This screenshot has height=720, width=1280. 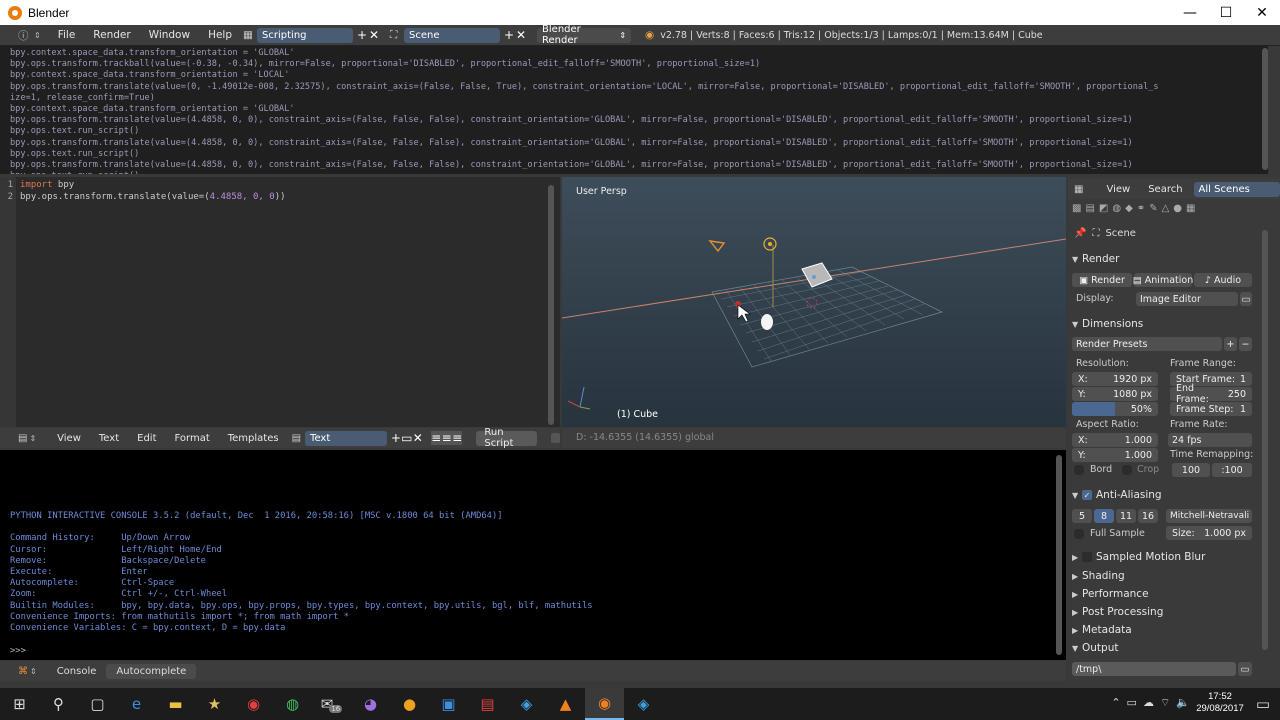 What do you see at coordinates (1148, 703) in the screenshot?
I see `onedrive-icon: ☁` at bounding box center [1148, 703].